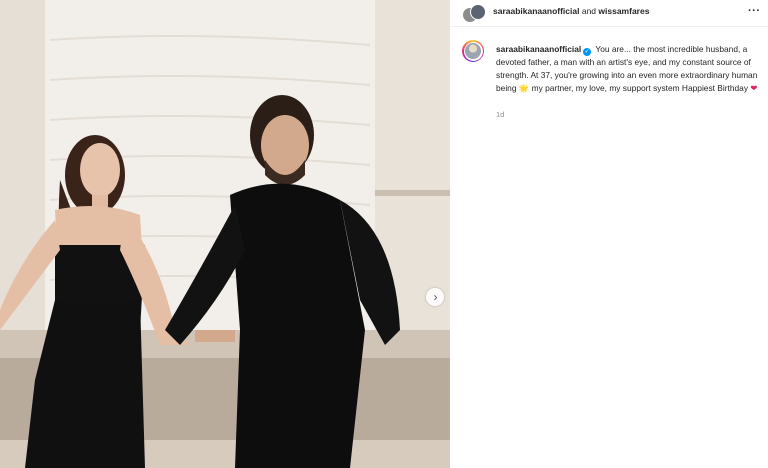 This screenshot has height=468, width=768. I want to click on verified-badge-icon: ✓, so click(587, 52).